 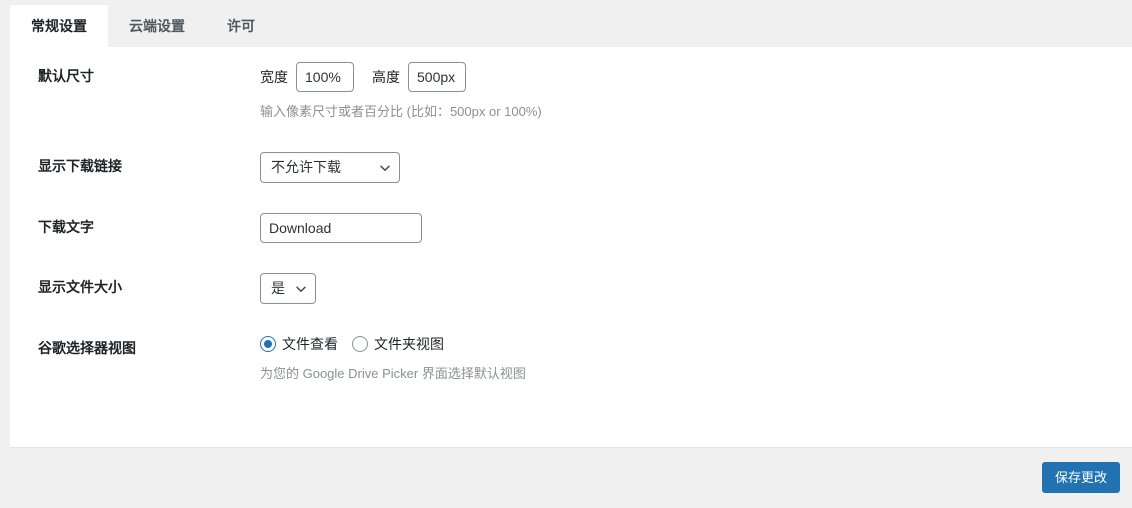 What do you see at coordinates (566, 23) in the screenshot?
I see `tab-bar: 常规设置 云端设置 许可` at bounding box center [566, 23].